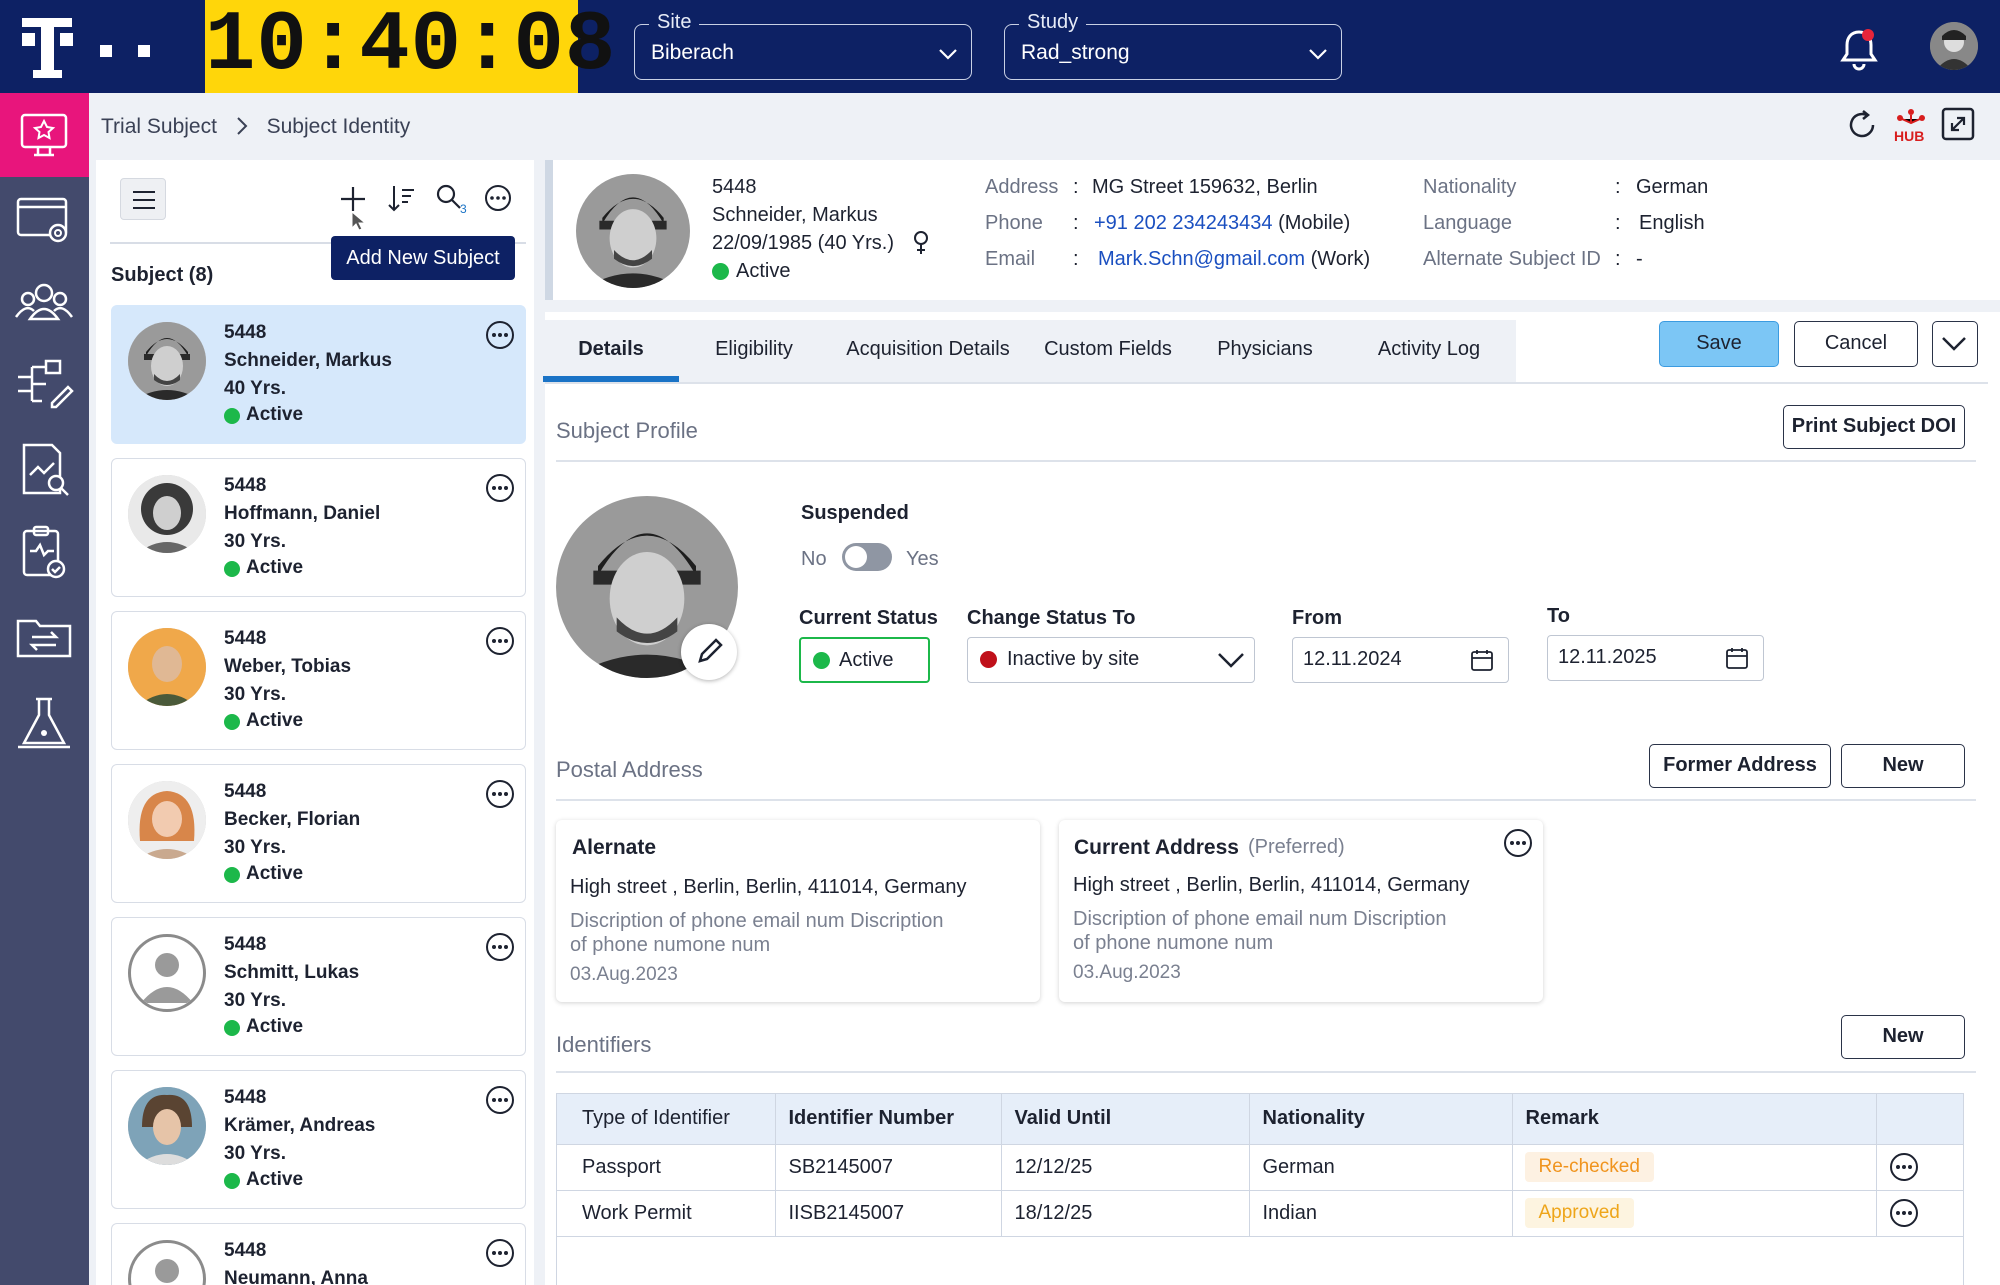 The image size is (2000, 1285). Describe the element at coordinates (624, 974) in the screenshot. I see `address-date: 03.Aug.2023` at that location.